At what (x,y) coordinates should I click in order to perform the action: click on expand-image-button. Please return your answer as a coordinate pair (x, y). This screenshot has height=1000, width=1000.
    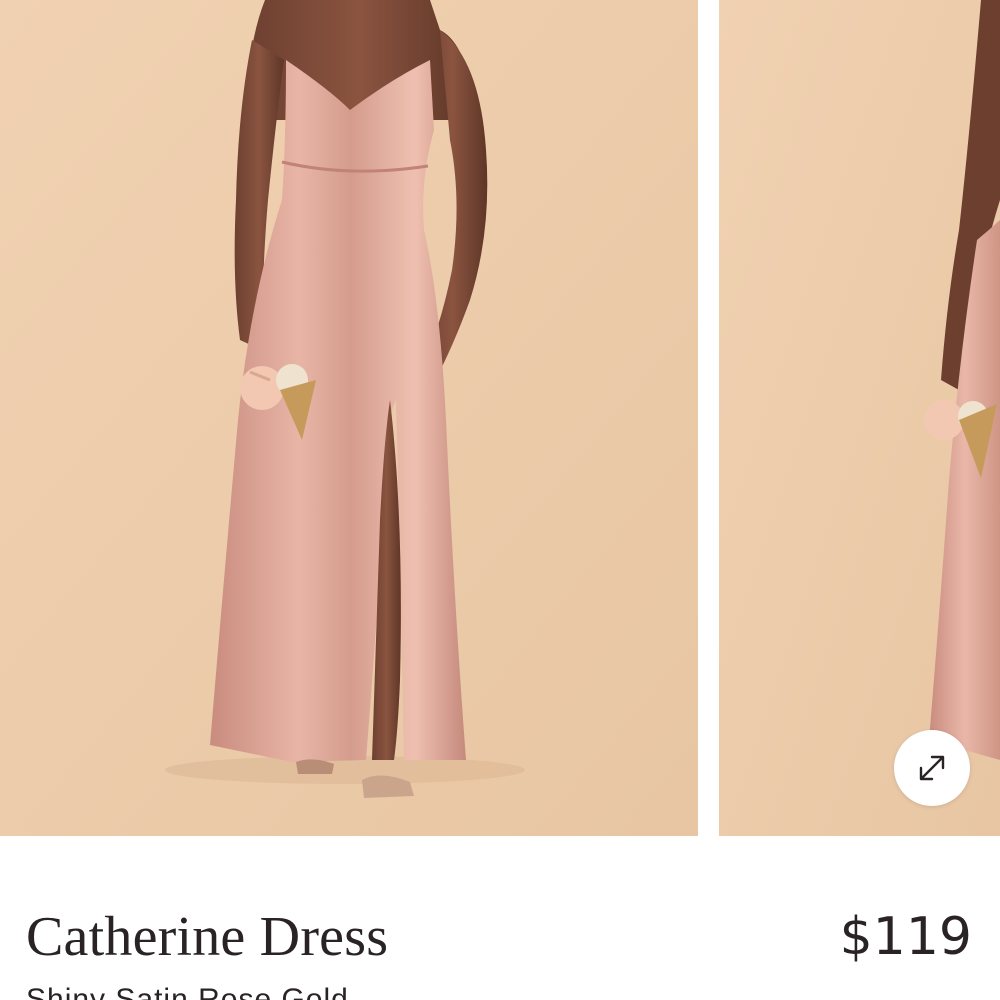
    Looking at the image, I should click on (932, 768).